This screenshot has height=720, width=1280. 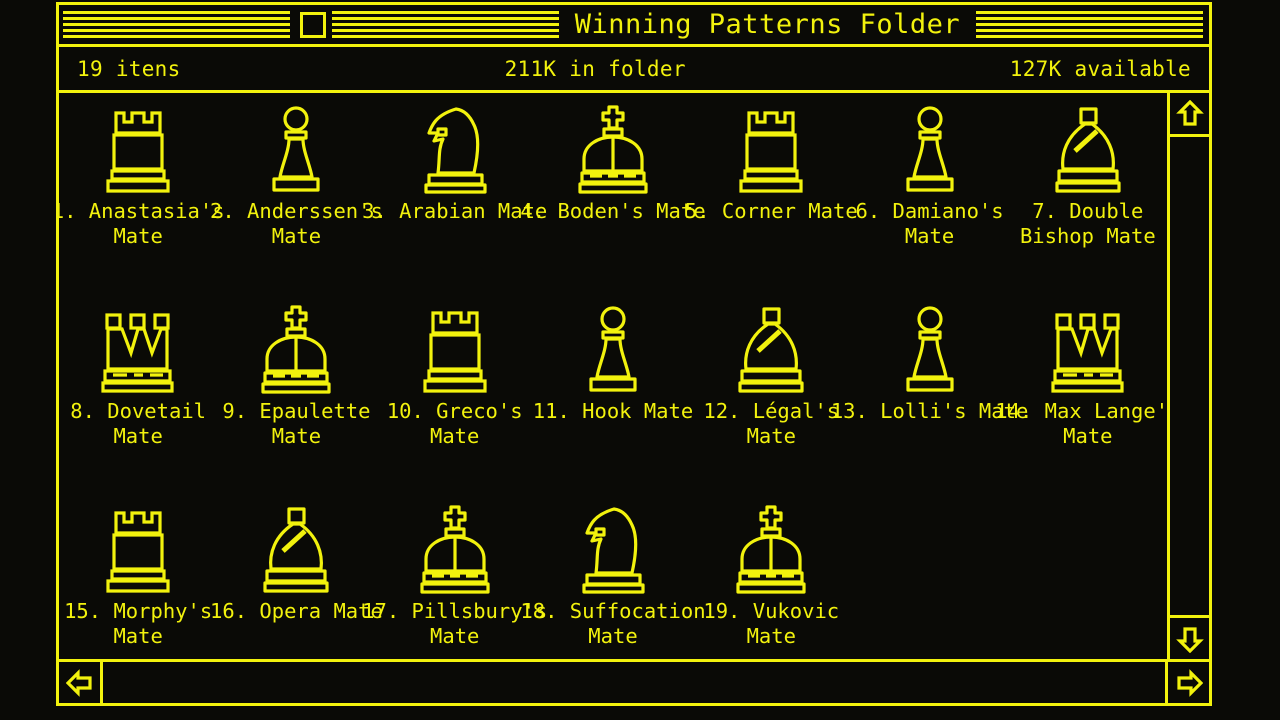 I want to click on vertical-scrollbar, so click(x=1188, y=376).